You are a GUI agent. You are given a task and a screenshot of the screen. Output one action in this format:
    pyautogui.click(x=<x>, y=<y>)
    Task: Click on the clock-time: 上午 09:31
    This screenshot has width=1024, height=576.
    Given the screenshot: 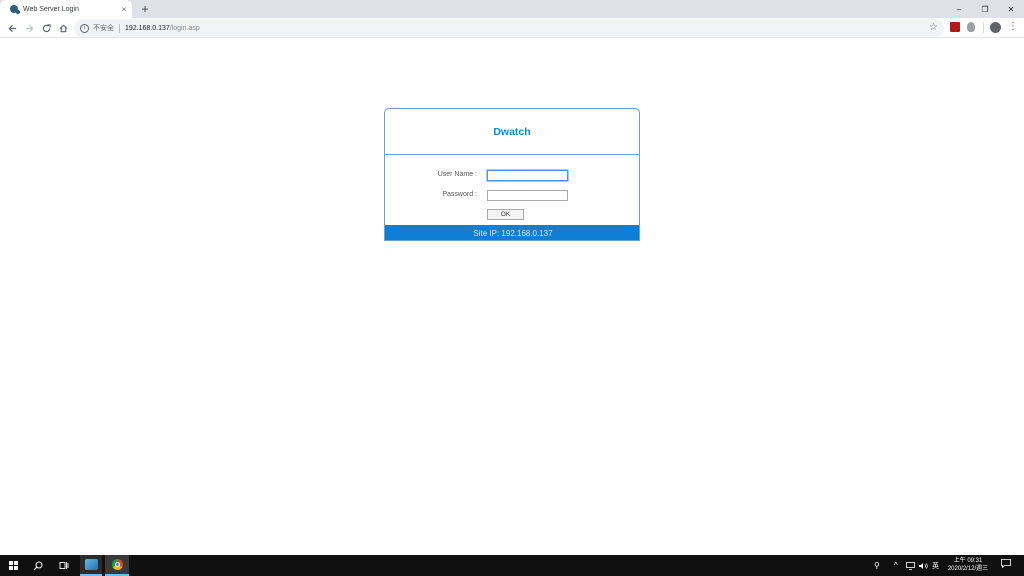 What is the action you would take?
    pyautogui.click(x=968, y=561)
    